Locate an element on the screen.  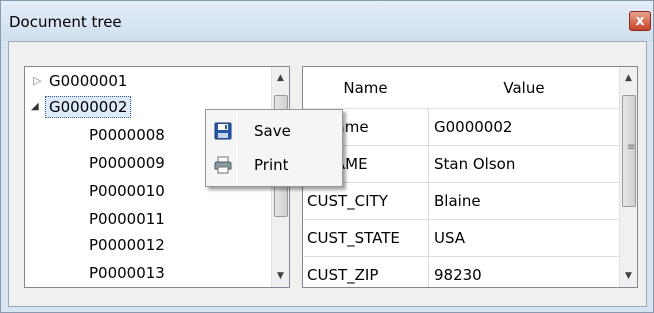
grip-icon: ≡ is located at coordinates (631, 147).